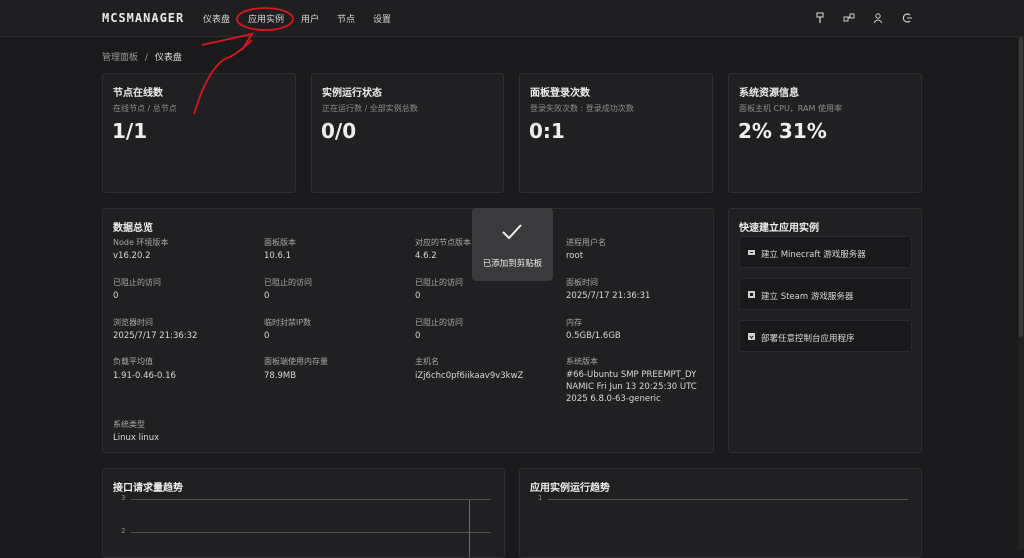 This screenshot has width=1024, height=558. I want to click on clipboard-toast: 已添加到剪贴板, so click(512, 244).